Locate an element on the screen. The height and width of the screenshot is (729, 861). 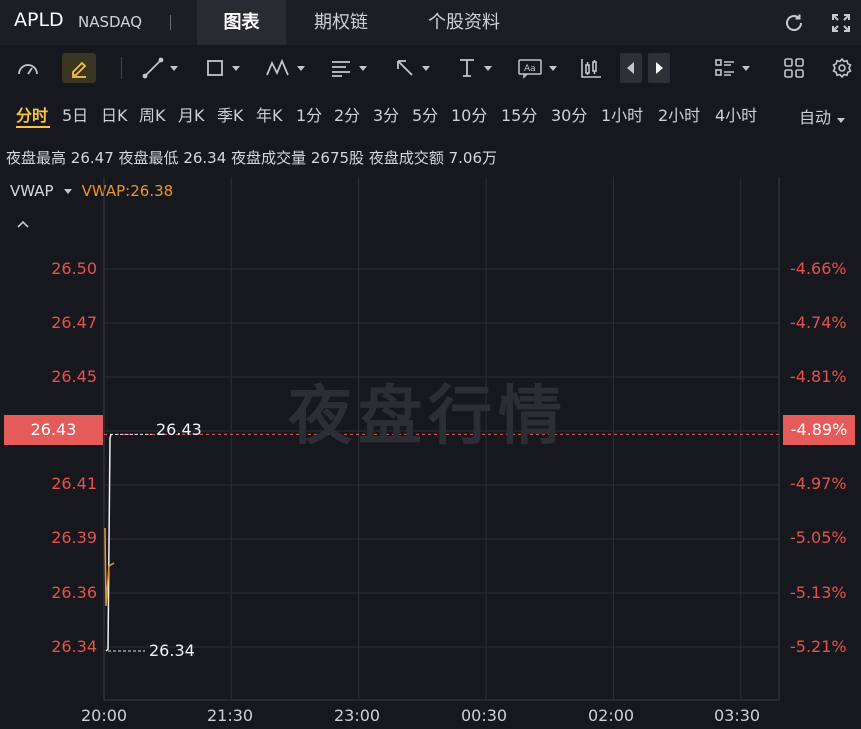
refresh-icon is located at coordinates (794, 23).